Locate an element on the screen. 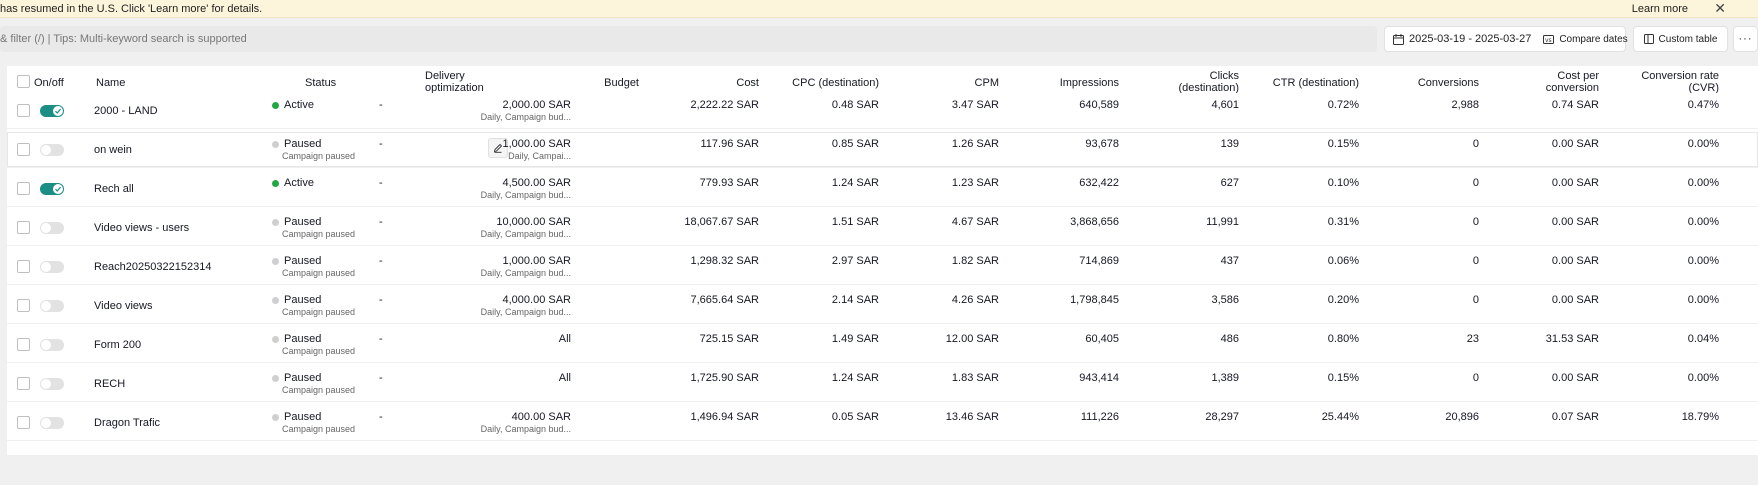 Image resolution: width=1758 pixels, height=485 pixels. ctr-value: 0.72% is located at coordinates (1343, 105).